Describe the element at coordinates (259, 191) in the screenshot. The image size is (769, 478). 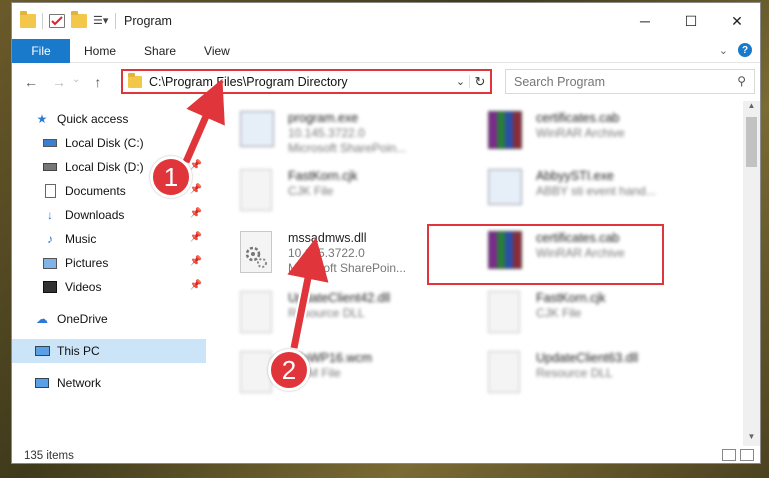
I see `file-icon` at that location.